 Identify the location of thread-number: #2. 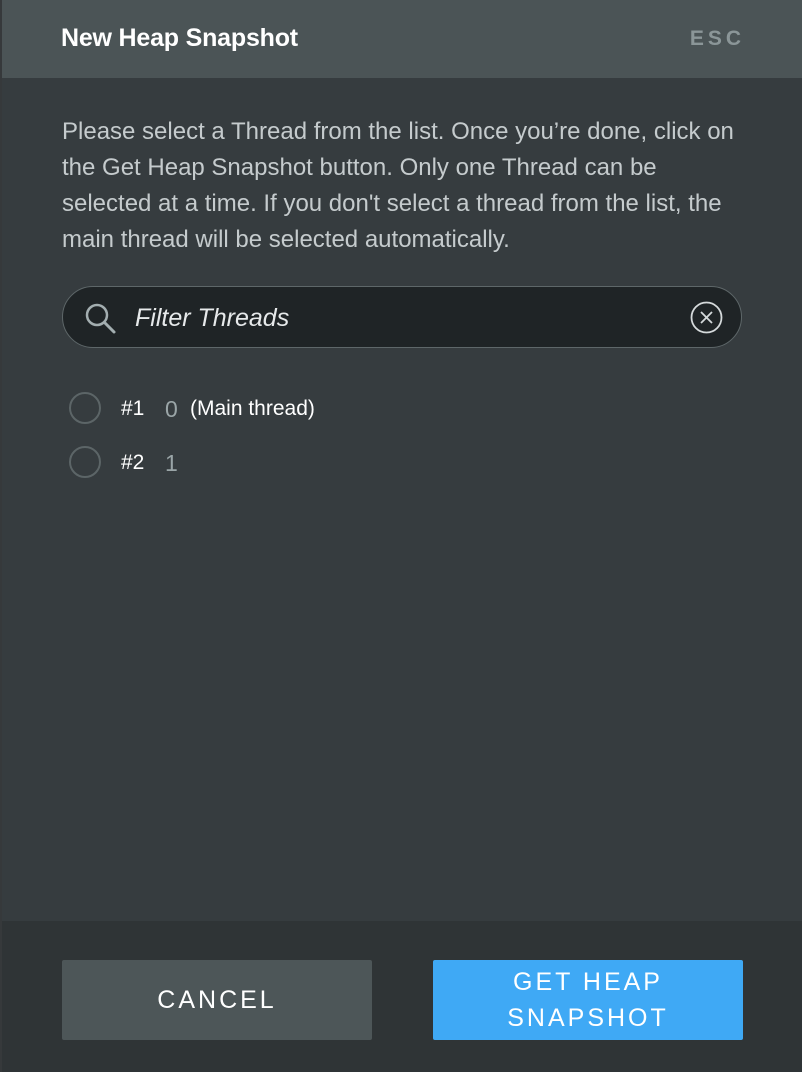
(133, 462).